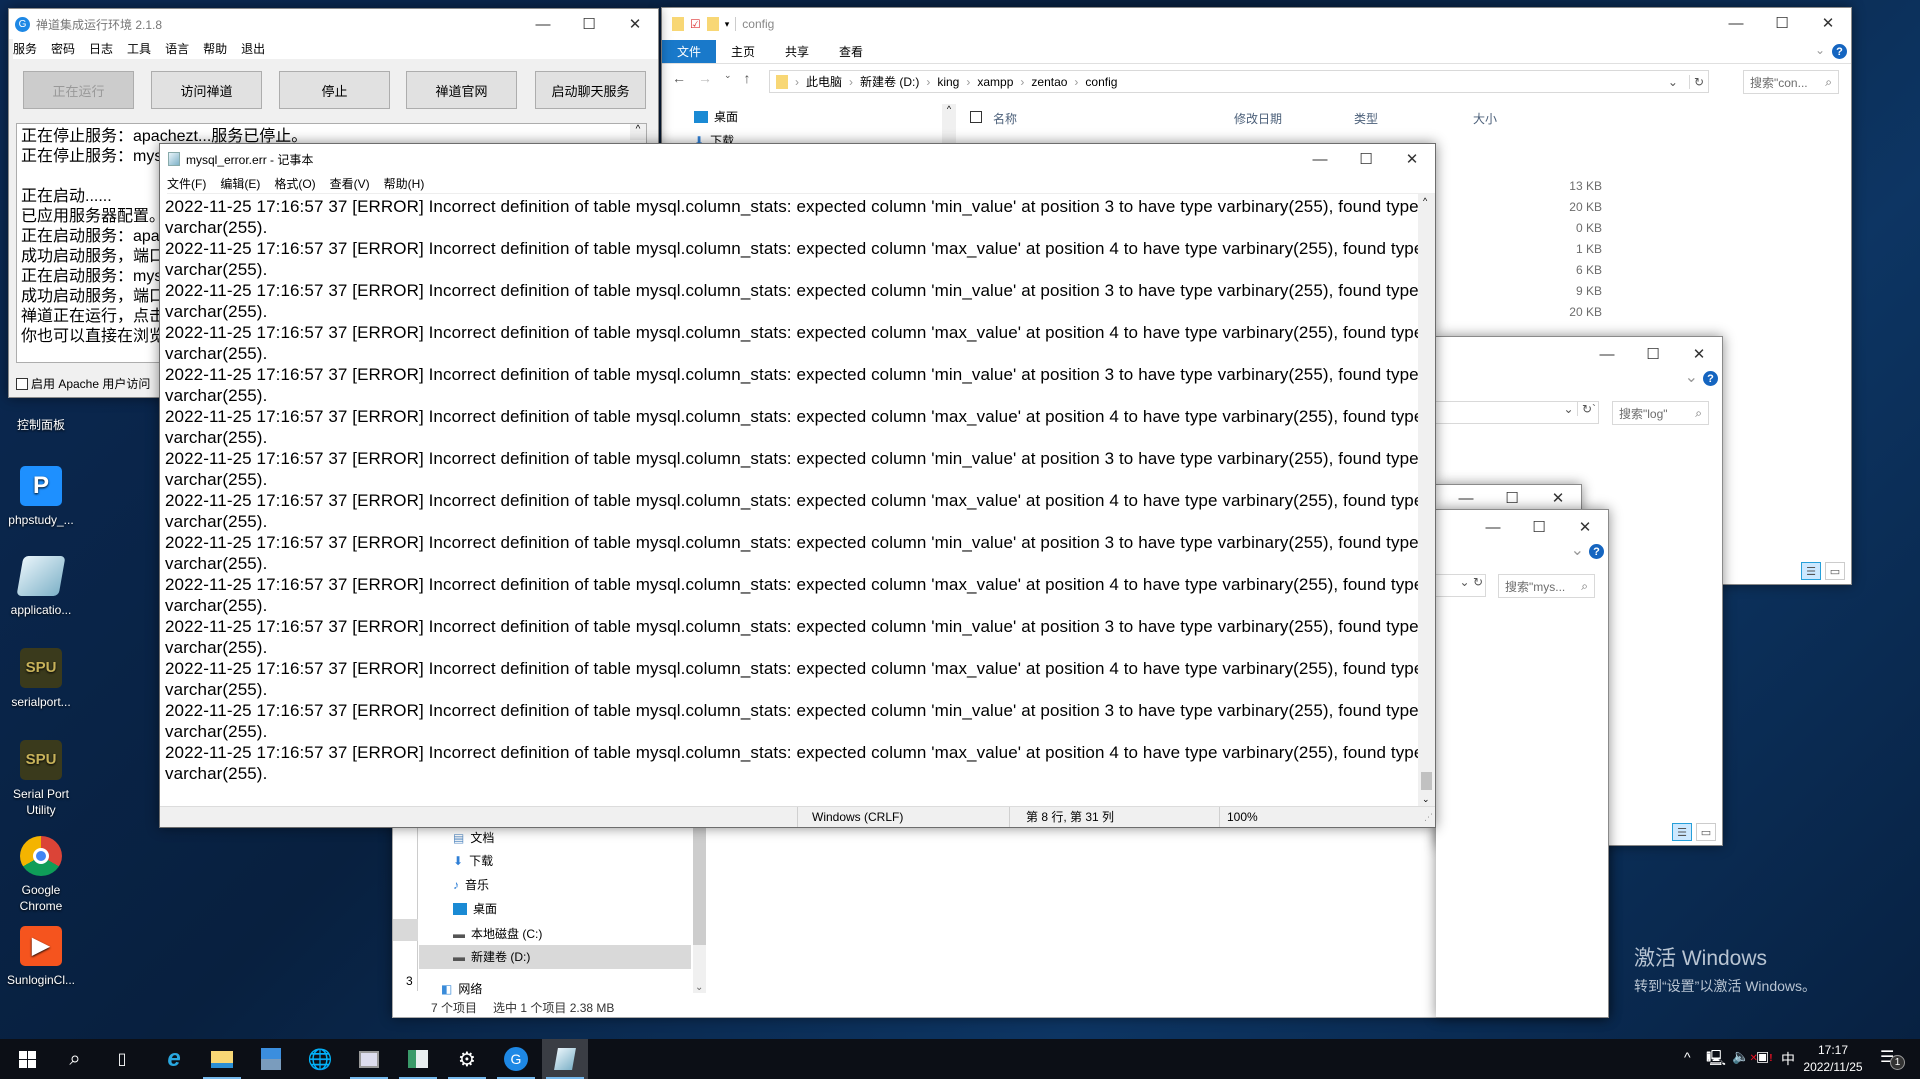  What do you see at coordinates (679, 78) in the screenshot?
I see `back-arrow-icon: ←` at bounding box center [679, 78].